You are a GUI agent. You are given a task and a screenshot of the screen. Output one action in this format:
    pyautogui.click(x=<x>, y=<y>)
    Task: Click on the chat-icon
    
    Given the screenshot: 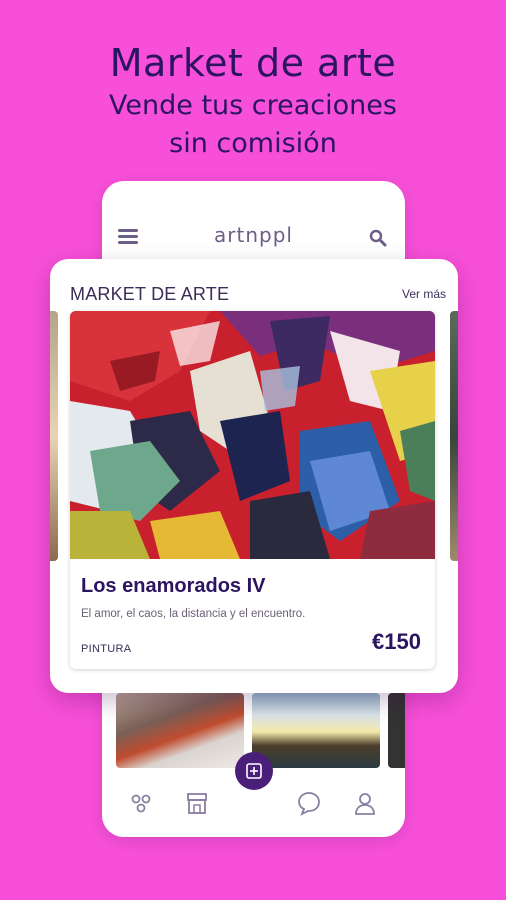 What is the action you would take?
    pyautogui.click(x=309, y=803)
    